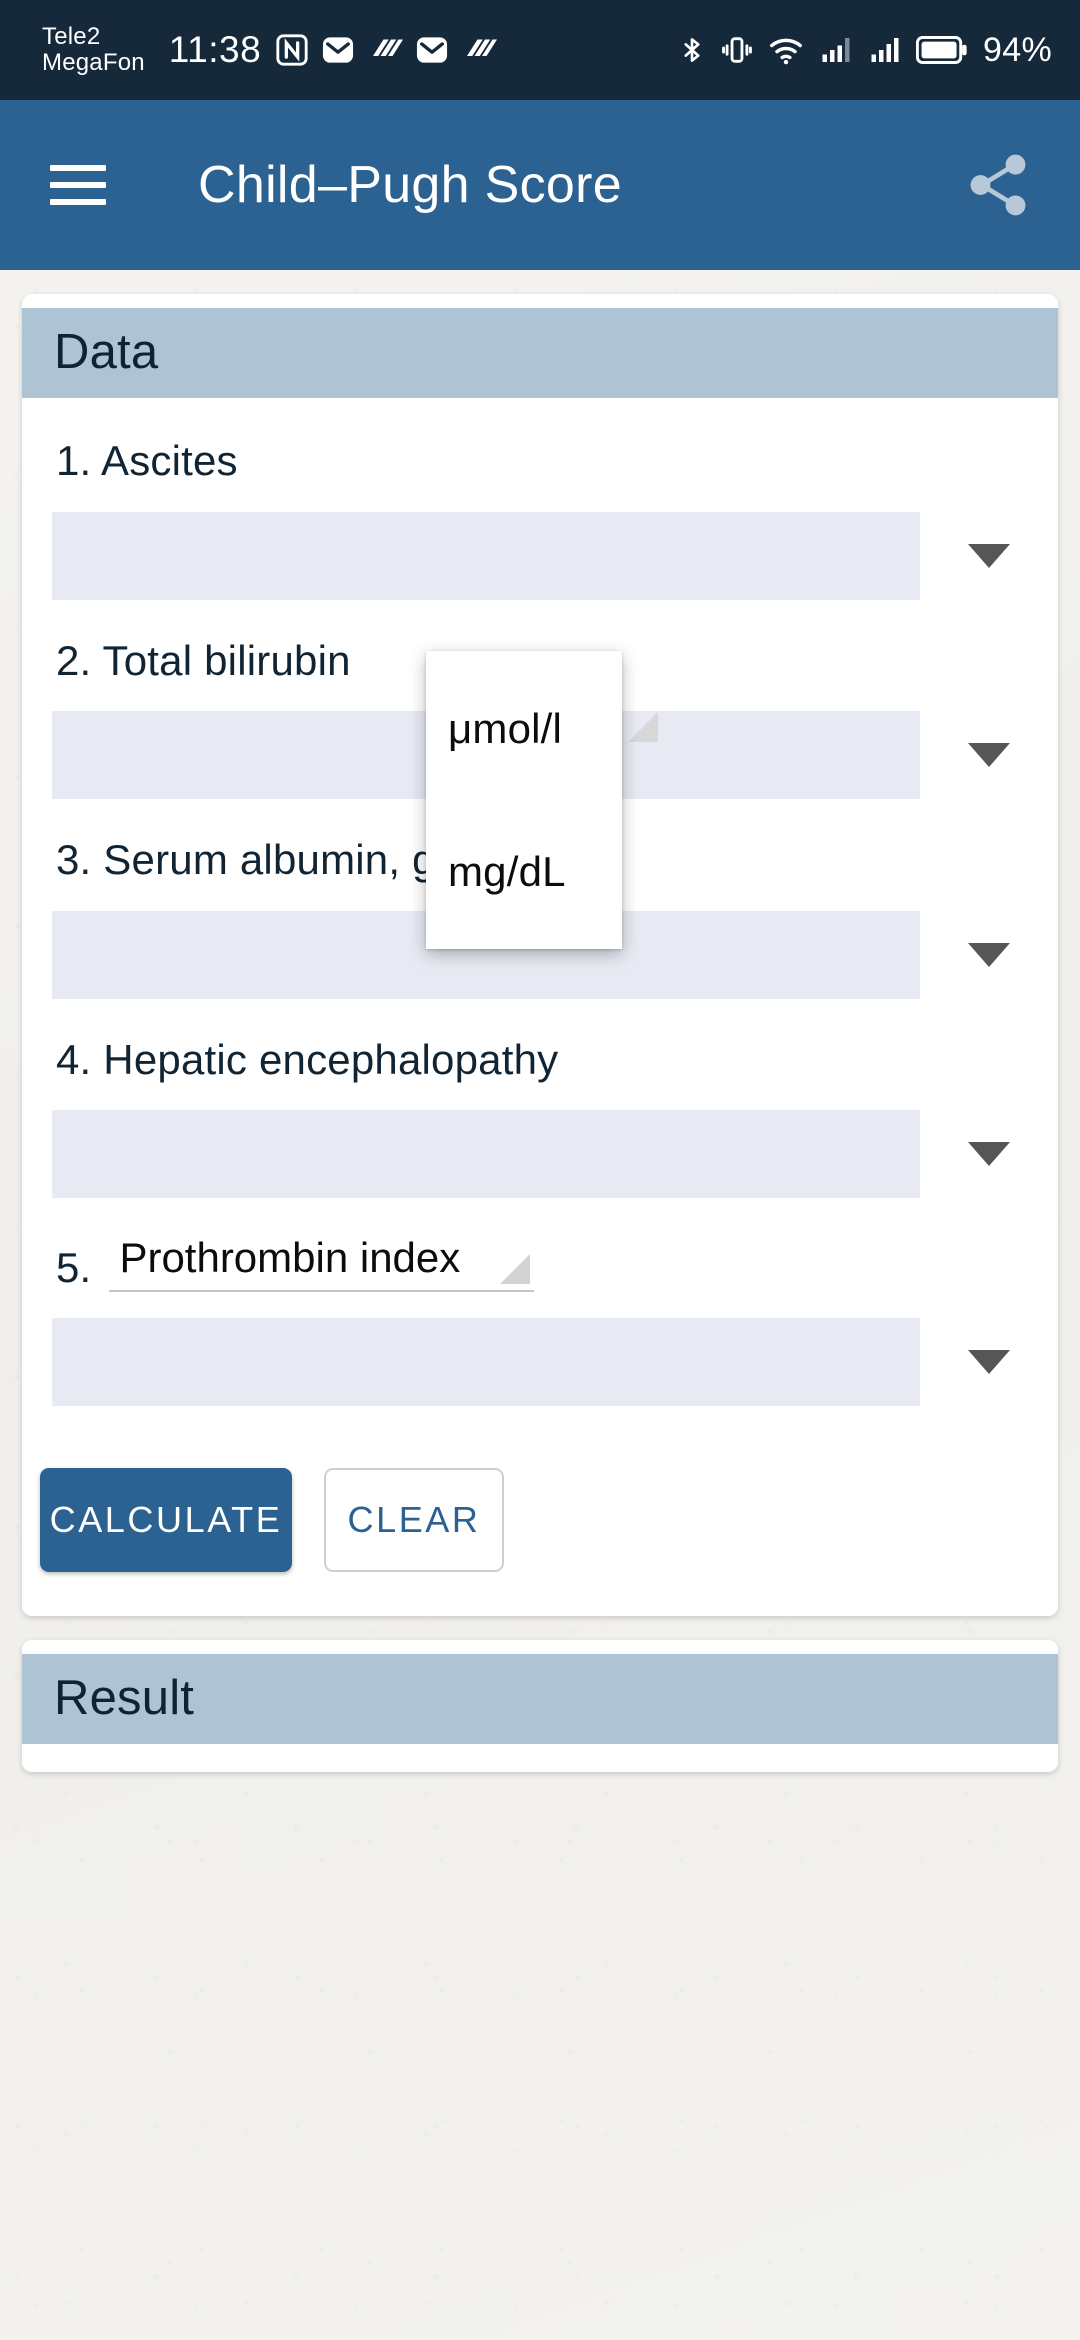 This screenshot has height=2340, width=1080. I want to click on page-title: Child–Pugh Score, so click(410, 185).